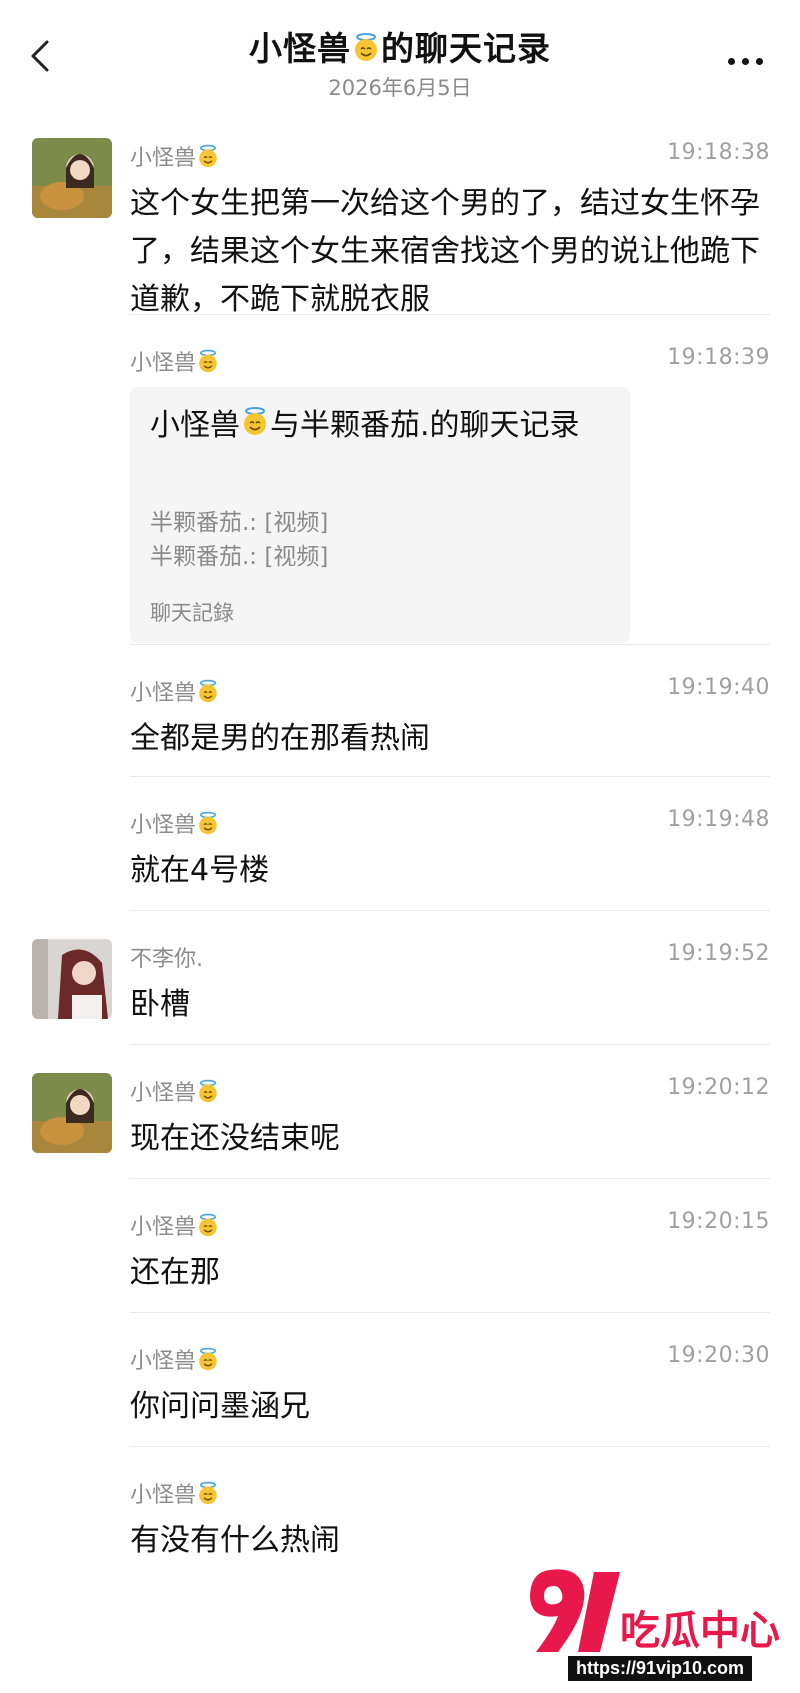 This screenshot has width=800, height=1693. I want to click on message-time: 19:20:15, so click(718, 1221).